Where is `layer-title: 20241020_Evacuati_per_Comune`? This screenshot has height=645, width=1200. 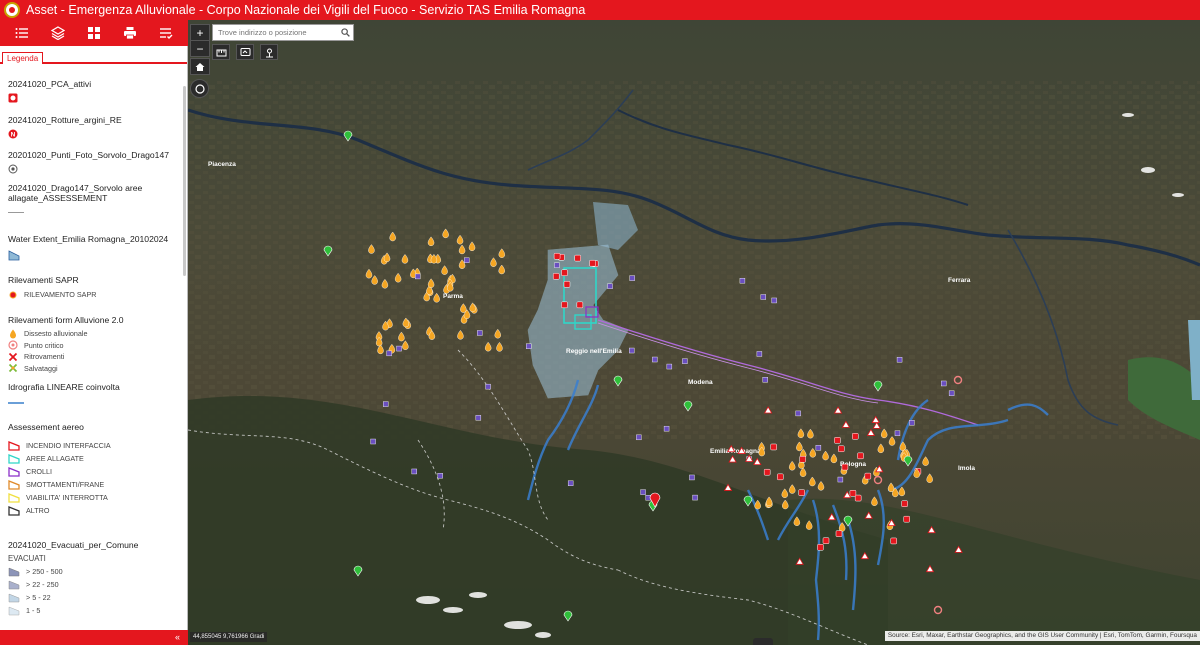 layer-title: 20241020_Evacuati_per_Comune is located at coordinates (73, 545).